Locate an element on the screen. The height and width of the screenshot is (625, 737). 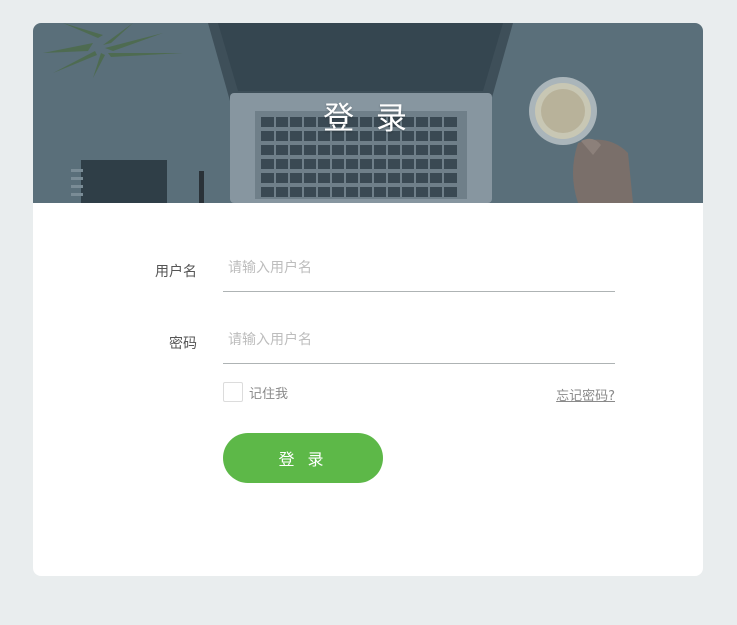
password-row: 密码 is located at coordinates (368, 342).